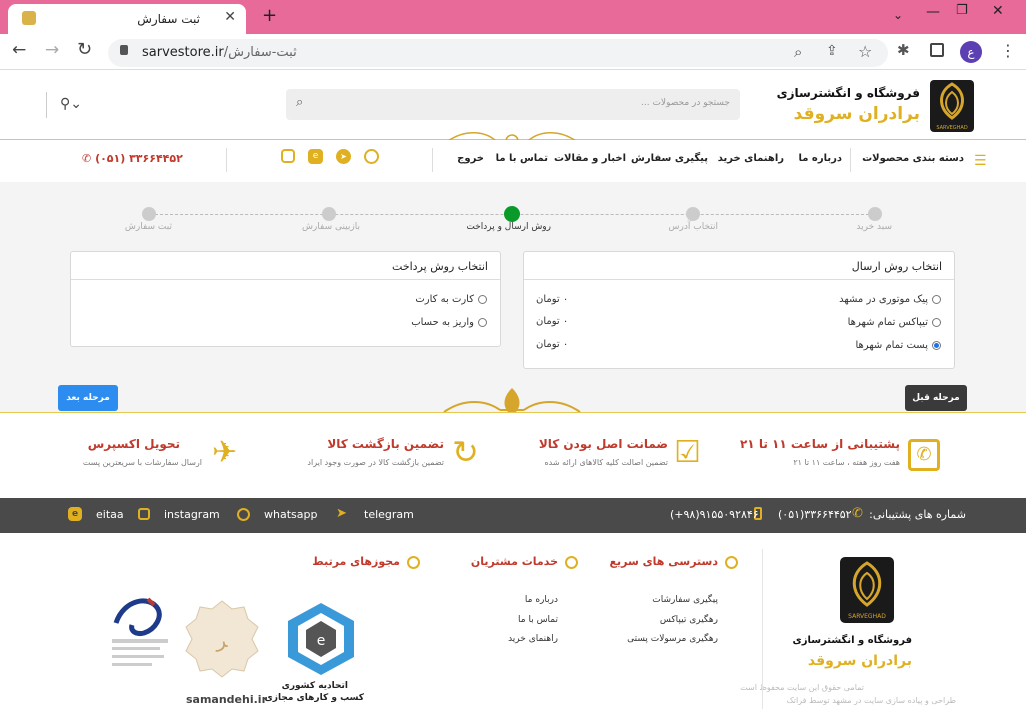 The image size is (1026, 726). I want to click on customer-link: درباره ما, so click(541, 600).